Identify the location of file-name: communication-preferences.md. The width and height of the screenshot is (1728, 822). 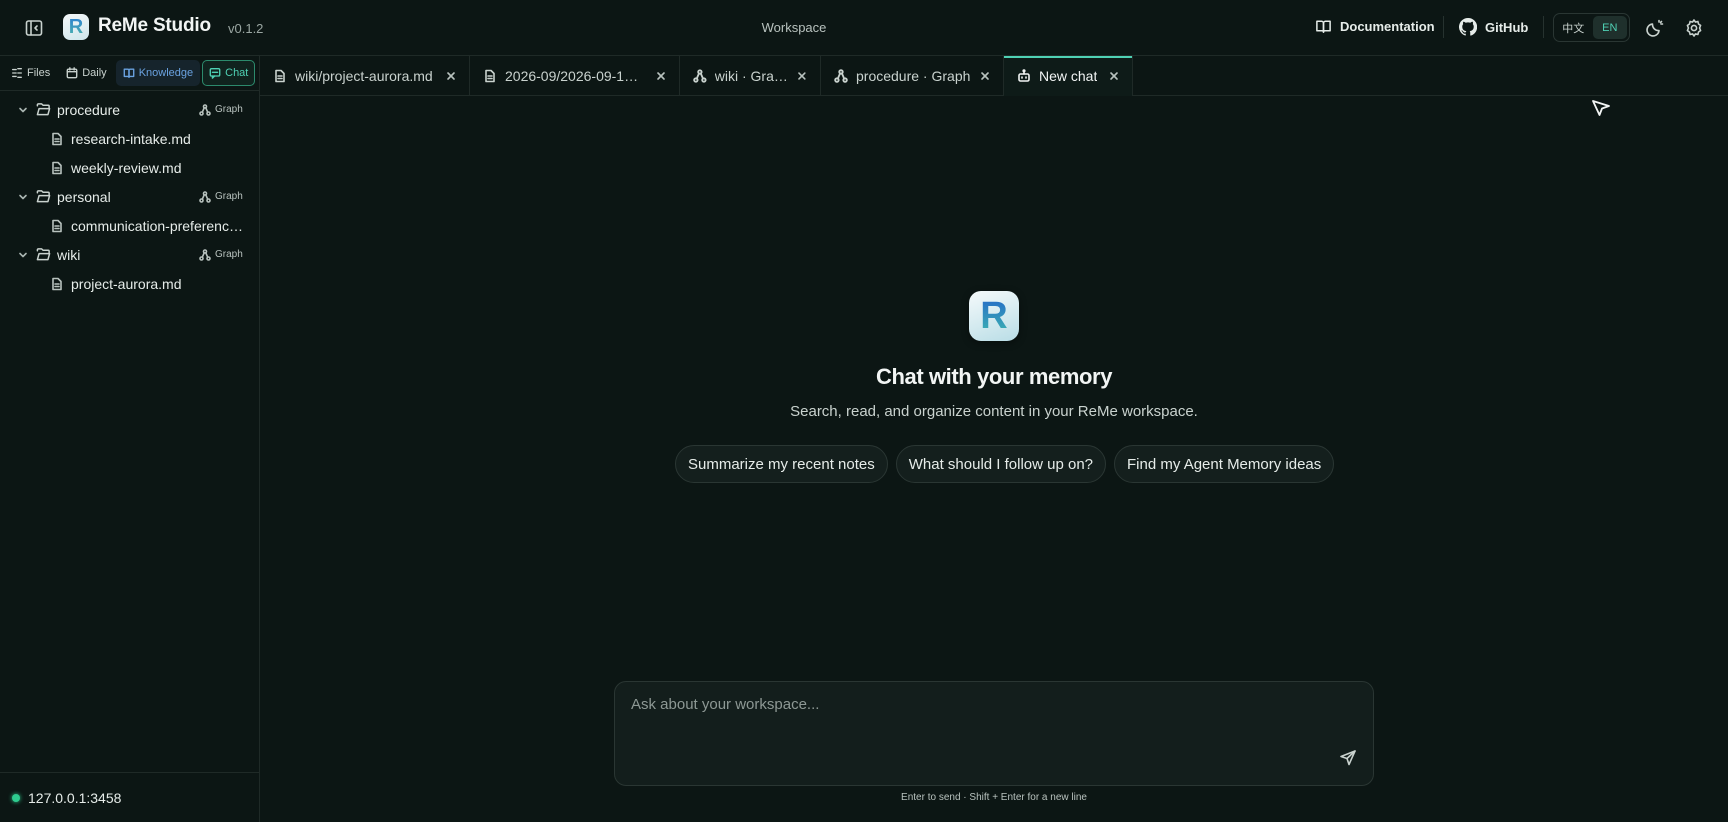
(157, 225).